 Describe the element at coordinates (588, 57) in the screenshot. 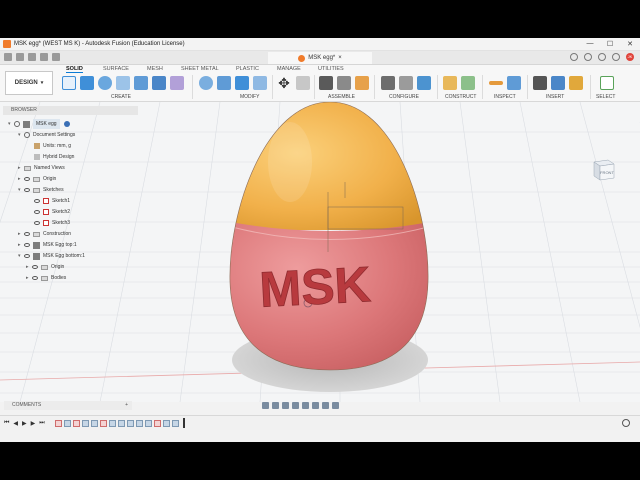

I see `job-status-icon` at that location.